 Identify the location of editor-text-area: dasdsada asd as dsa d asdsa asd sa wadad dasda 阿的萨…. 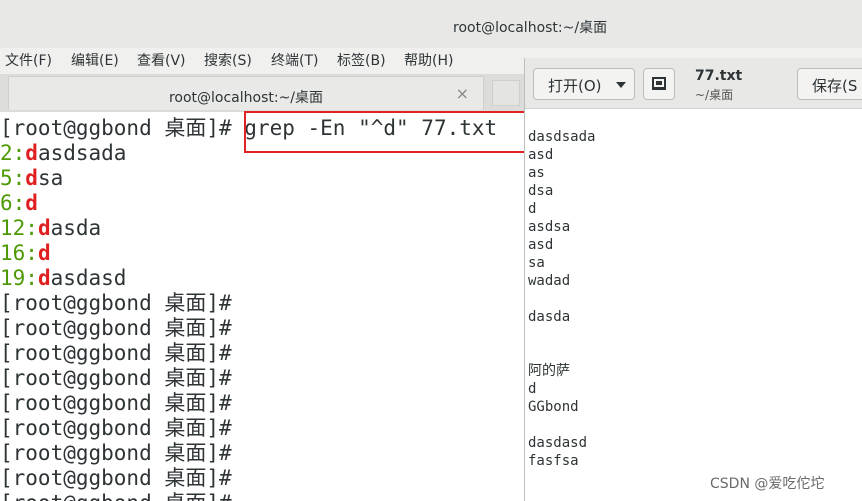
(561, 299).